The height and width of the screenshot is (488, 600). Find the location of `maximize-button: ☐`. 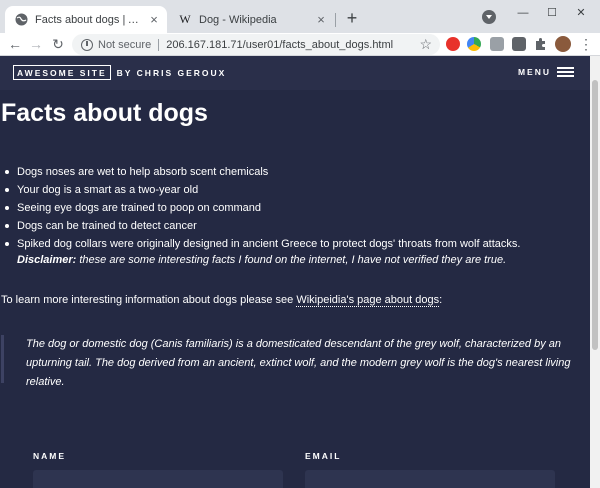

maximize-button: ☐ is located at coordinates (552, 13).